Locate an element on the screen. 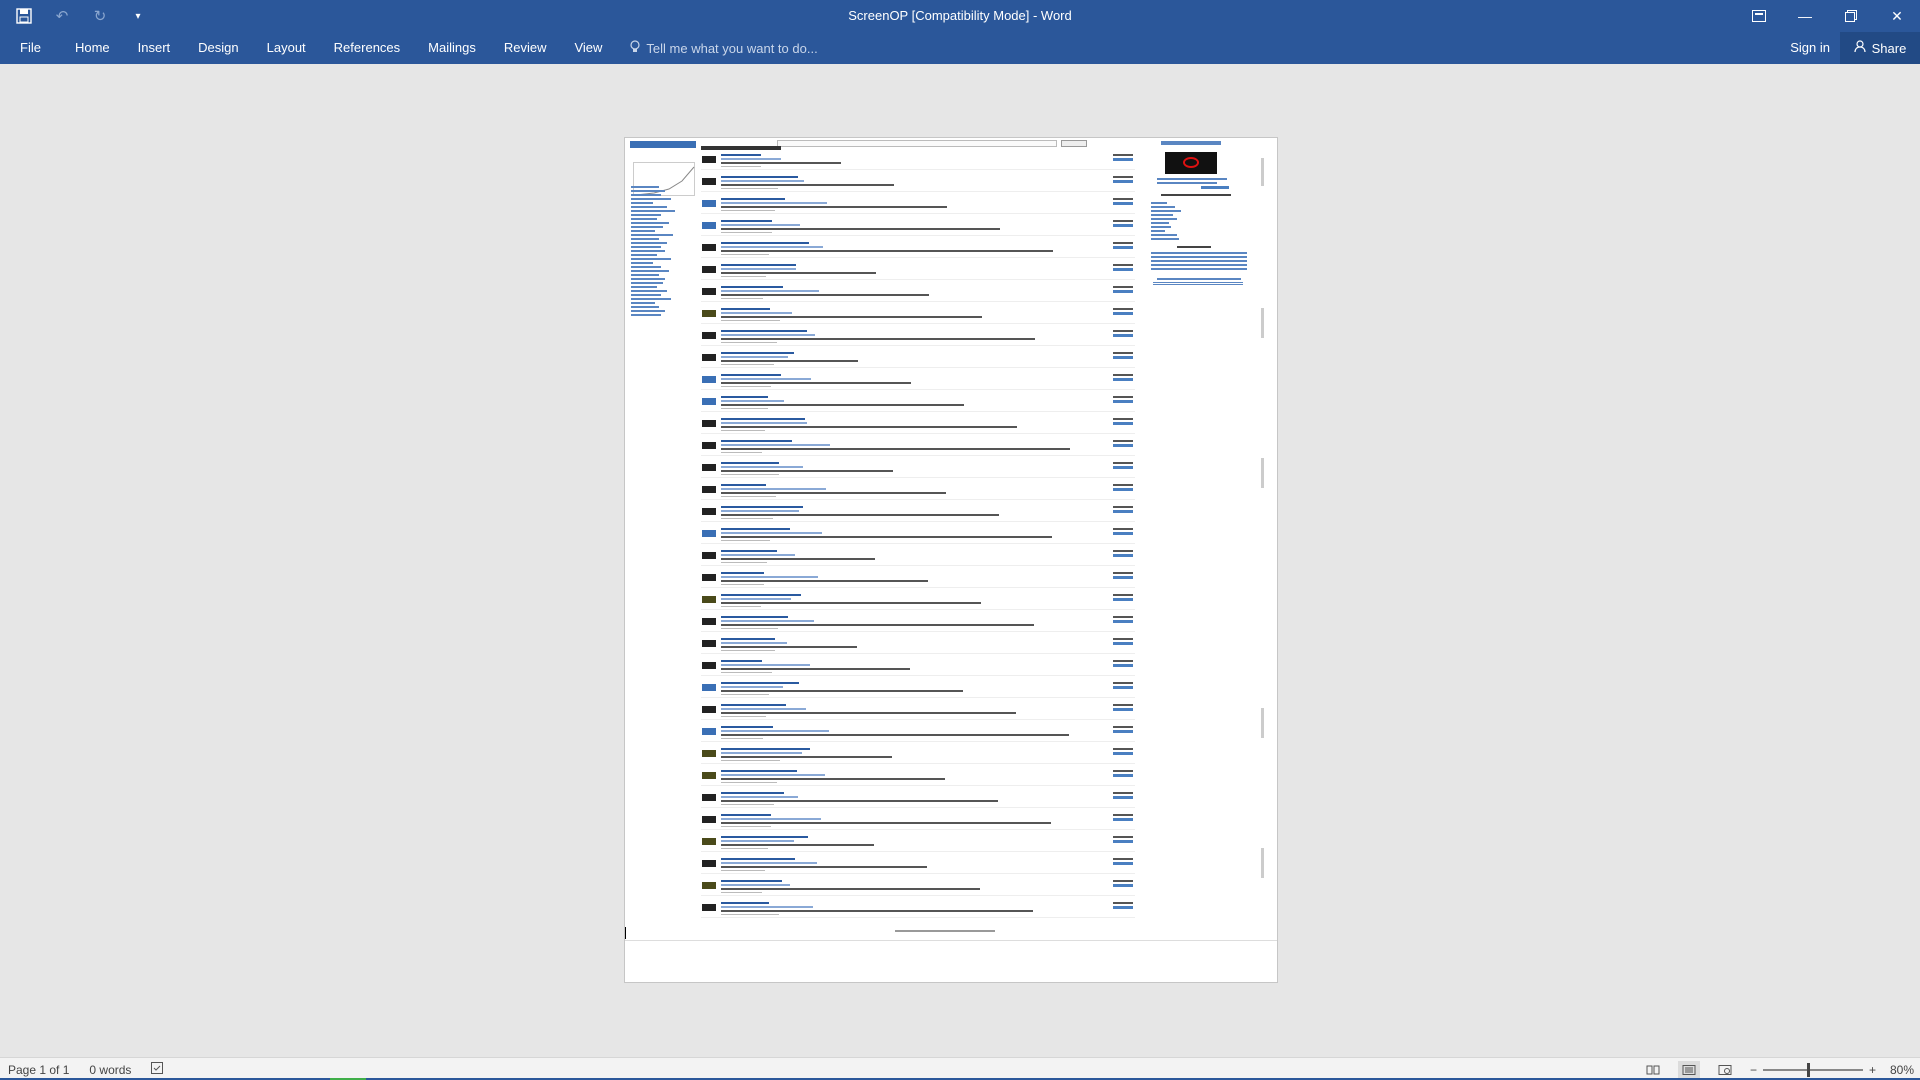  ribbon-display-options-icon is located at coordinates (1759, 16).